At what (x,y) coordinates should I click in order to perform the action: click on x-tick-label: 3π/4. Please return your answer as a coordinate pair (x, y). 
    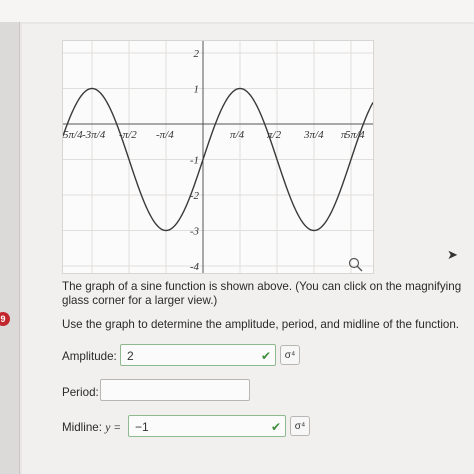
    Looking at the image, I should click on (313, 135).